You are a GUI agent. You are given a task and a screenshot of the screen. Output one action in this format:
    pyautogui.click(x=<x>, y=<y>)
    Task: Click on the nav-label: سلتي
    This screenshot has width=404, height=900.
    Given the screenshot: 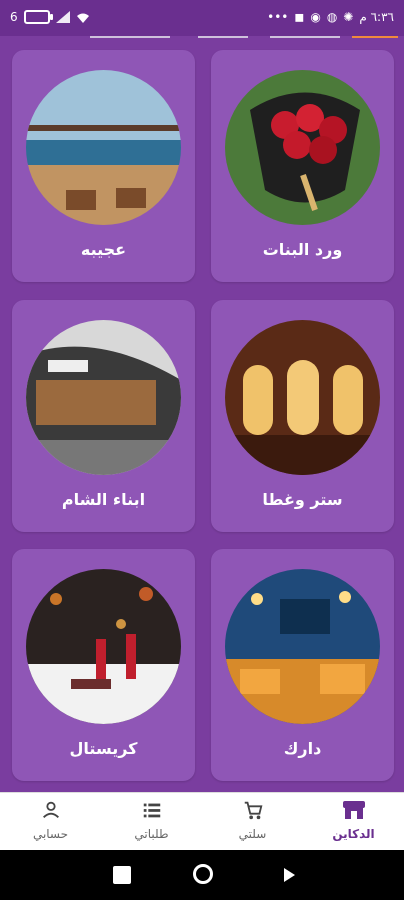 What is the action you would take?
    pyautogui.click(x=252, y=834)
    